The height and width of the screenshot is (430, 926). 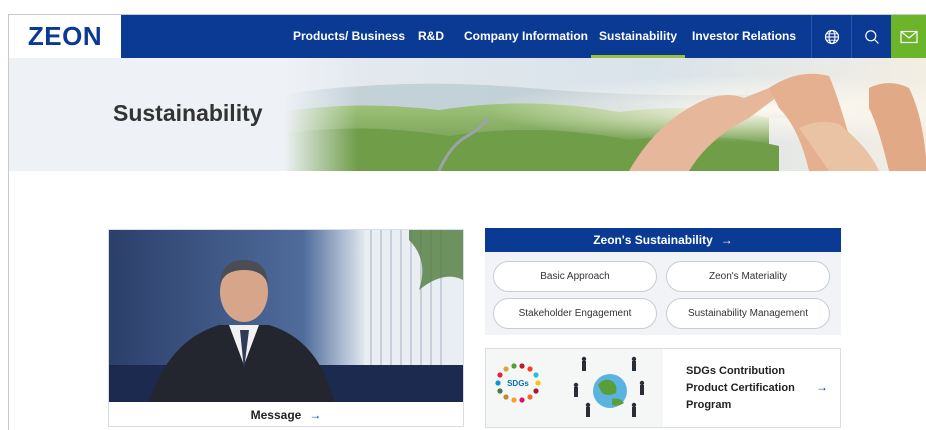 I want to click on message-link: Message →, so click(x=286, y=415).